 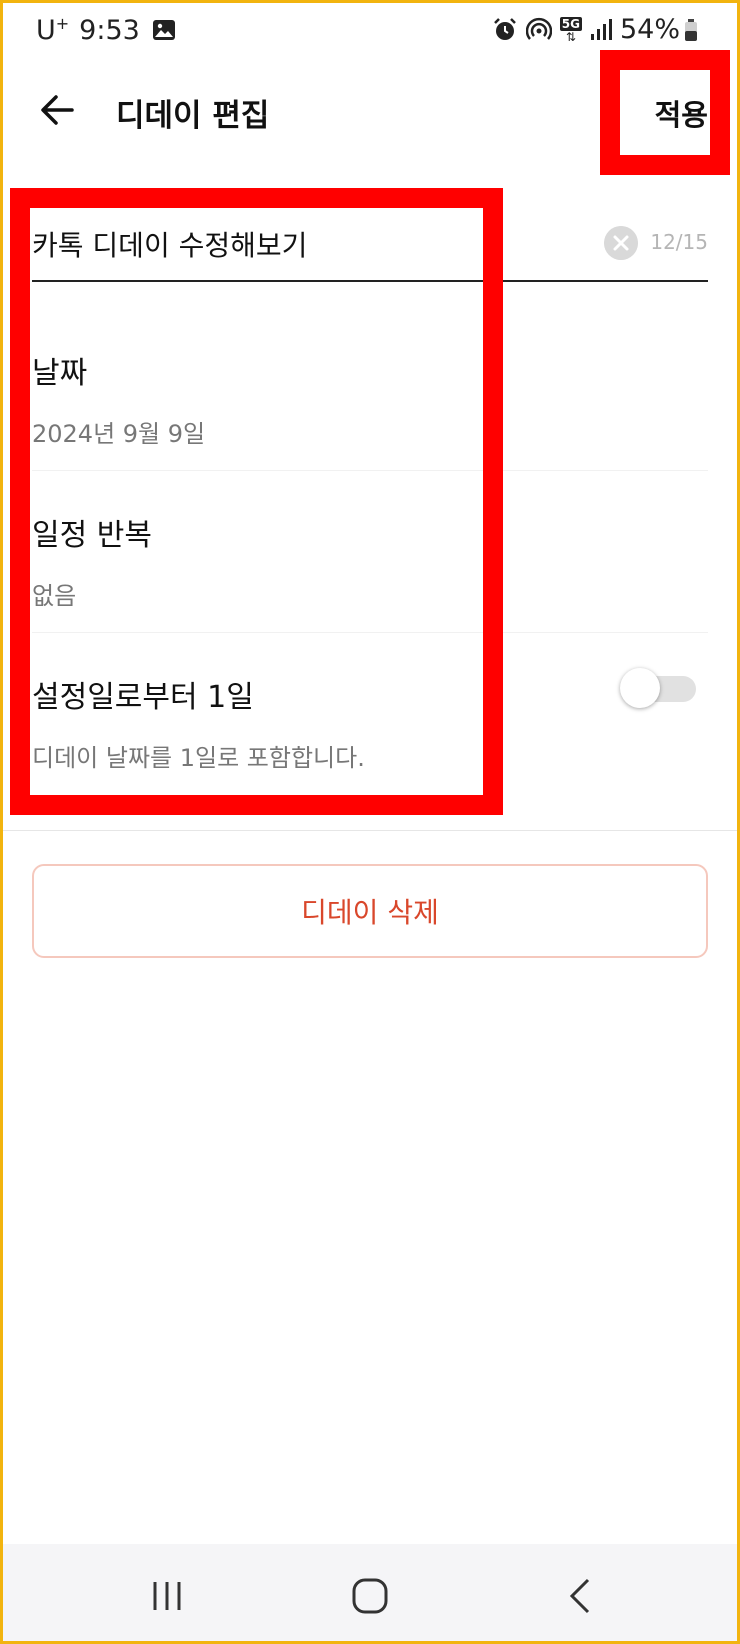 What do you see at coordinates (601, 29) in the screenshot?
I see `signal-icon` at bounding box center [601, 29].